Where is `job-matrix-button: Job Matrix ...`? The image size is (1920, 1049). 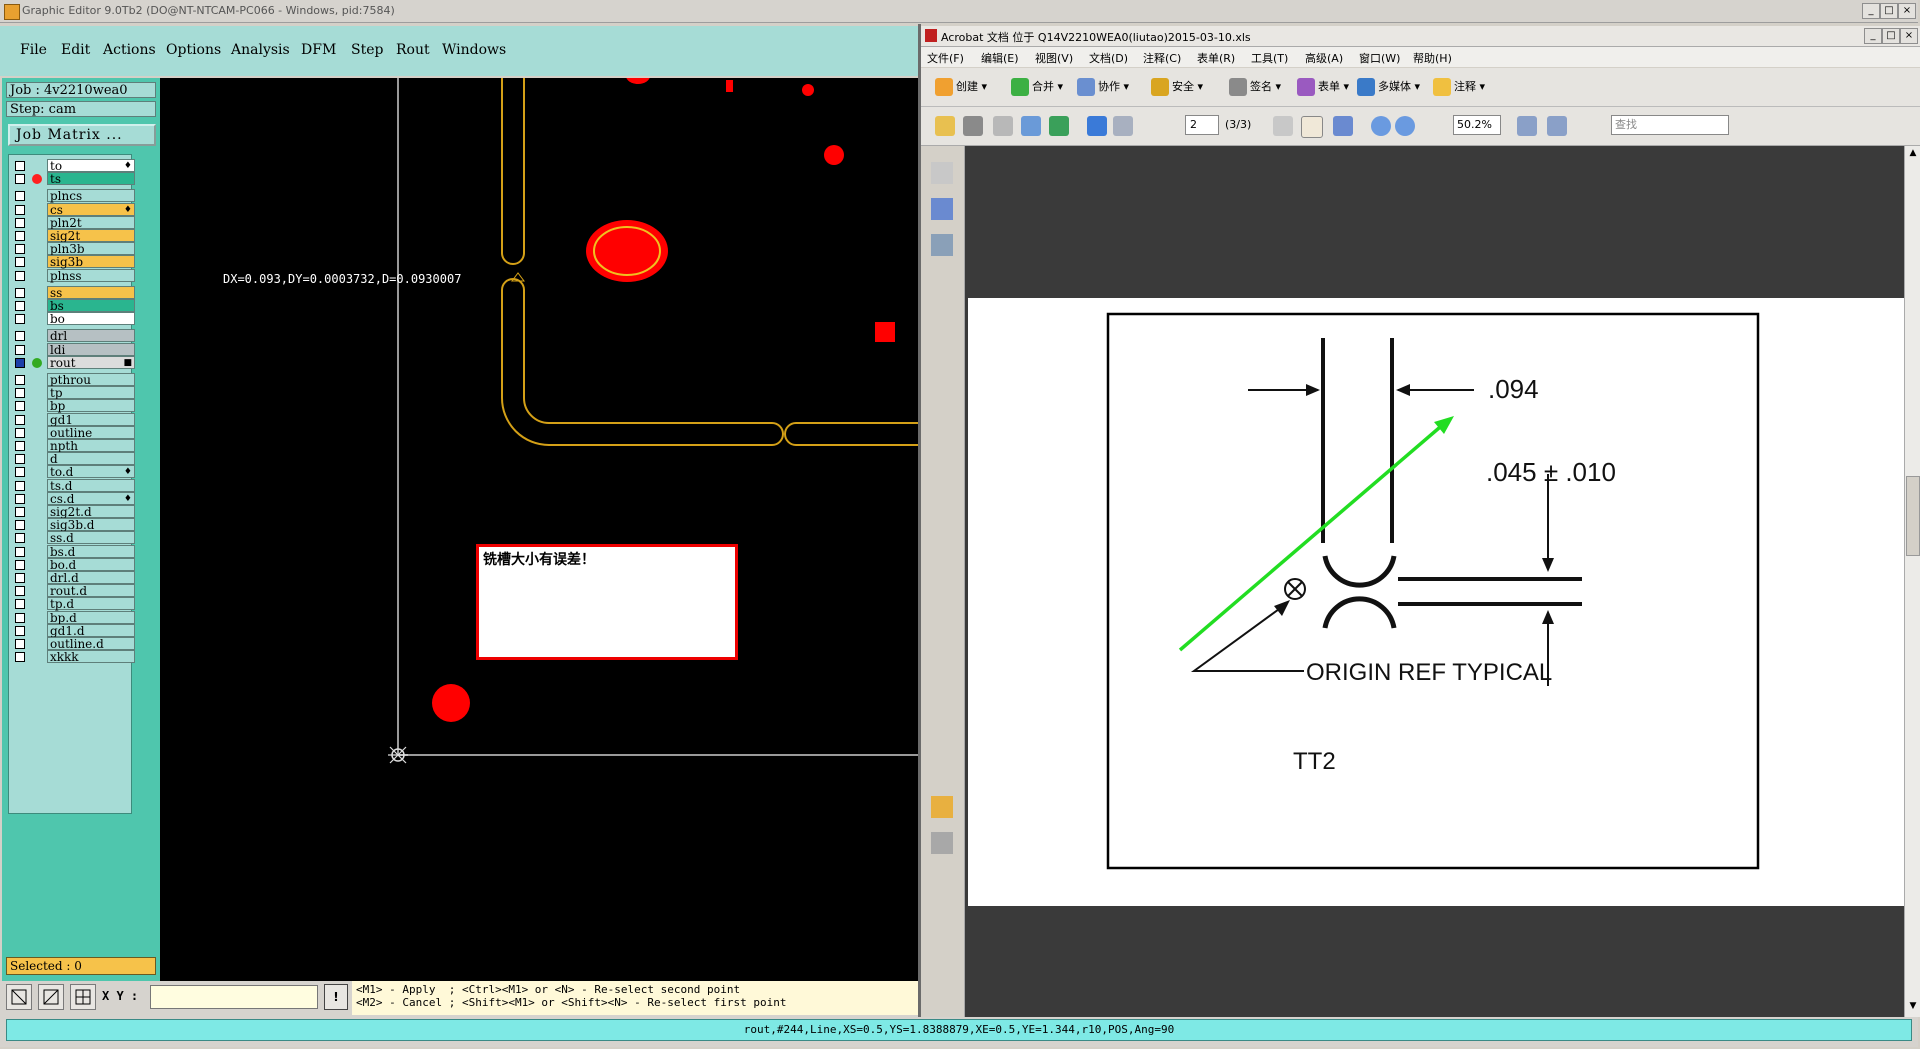
job-matrix-button: Job Matrix ... is located at coordinates (82, 135).